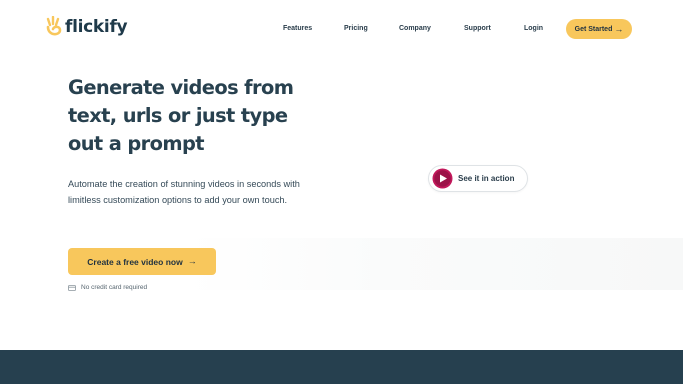  Describe the element at coordinates (114, 287) in the screenshot. I see `no-credit-card-label: No credit card required` at that location.